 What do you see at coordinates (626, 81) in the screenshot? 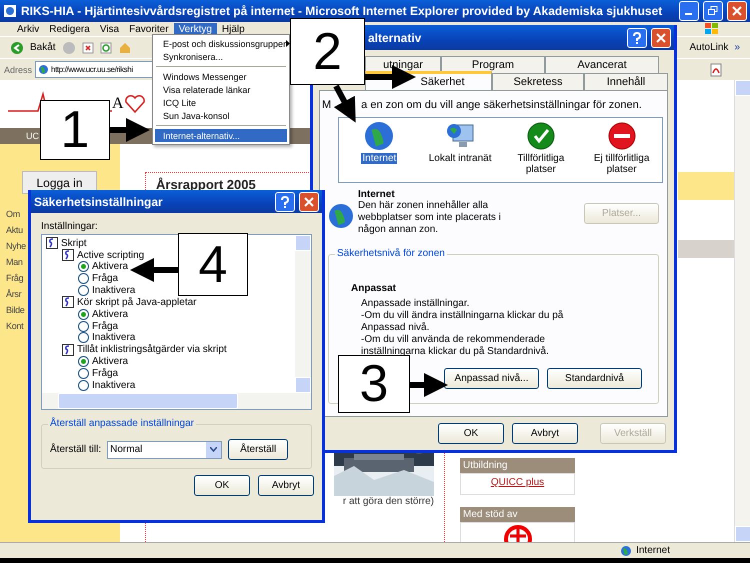
I see `tab: Innehåll` at bounding box center [626, 81].